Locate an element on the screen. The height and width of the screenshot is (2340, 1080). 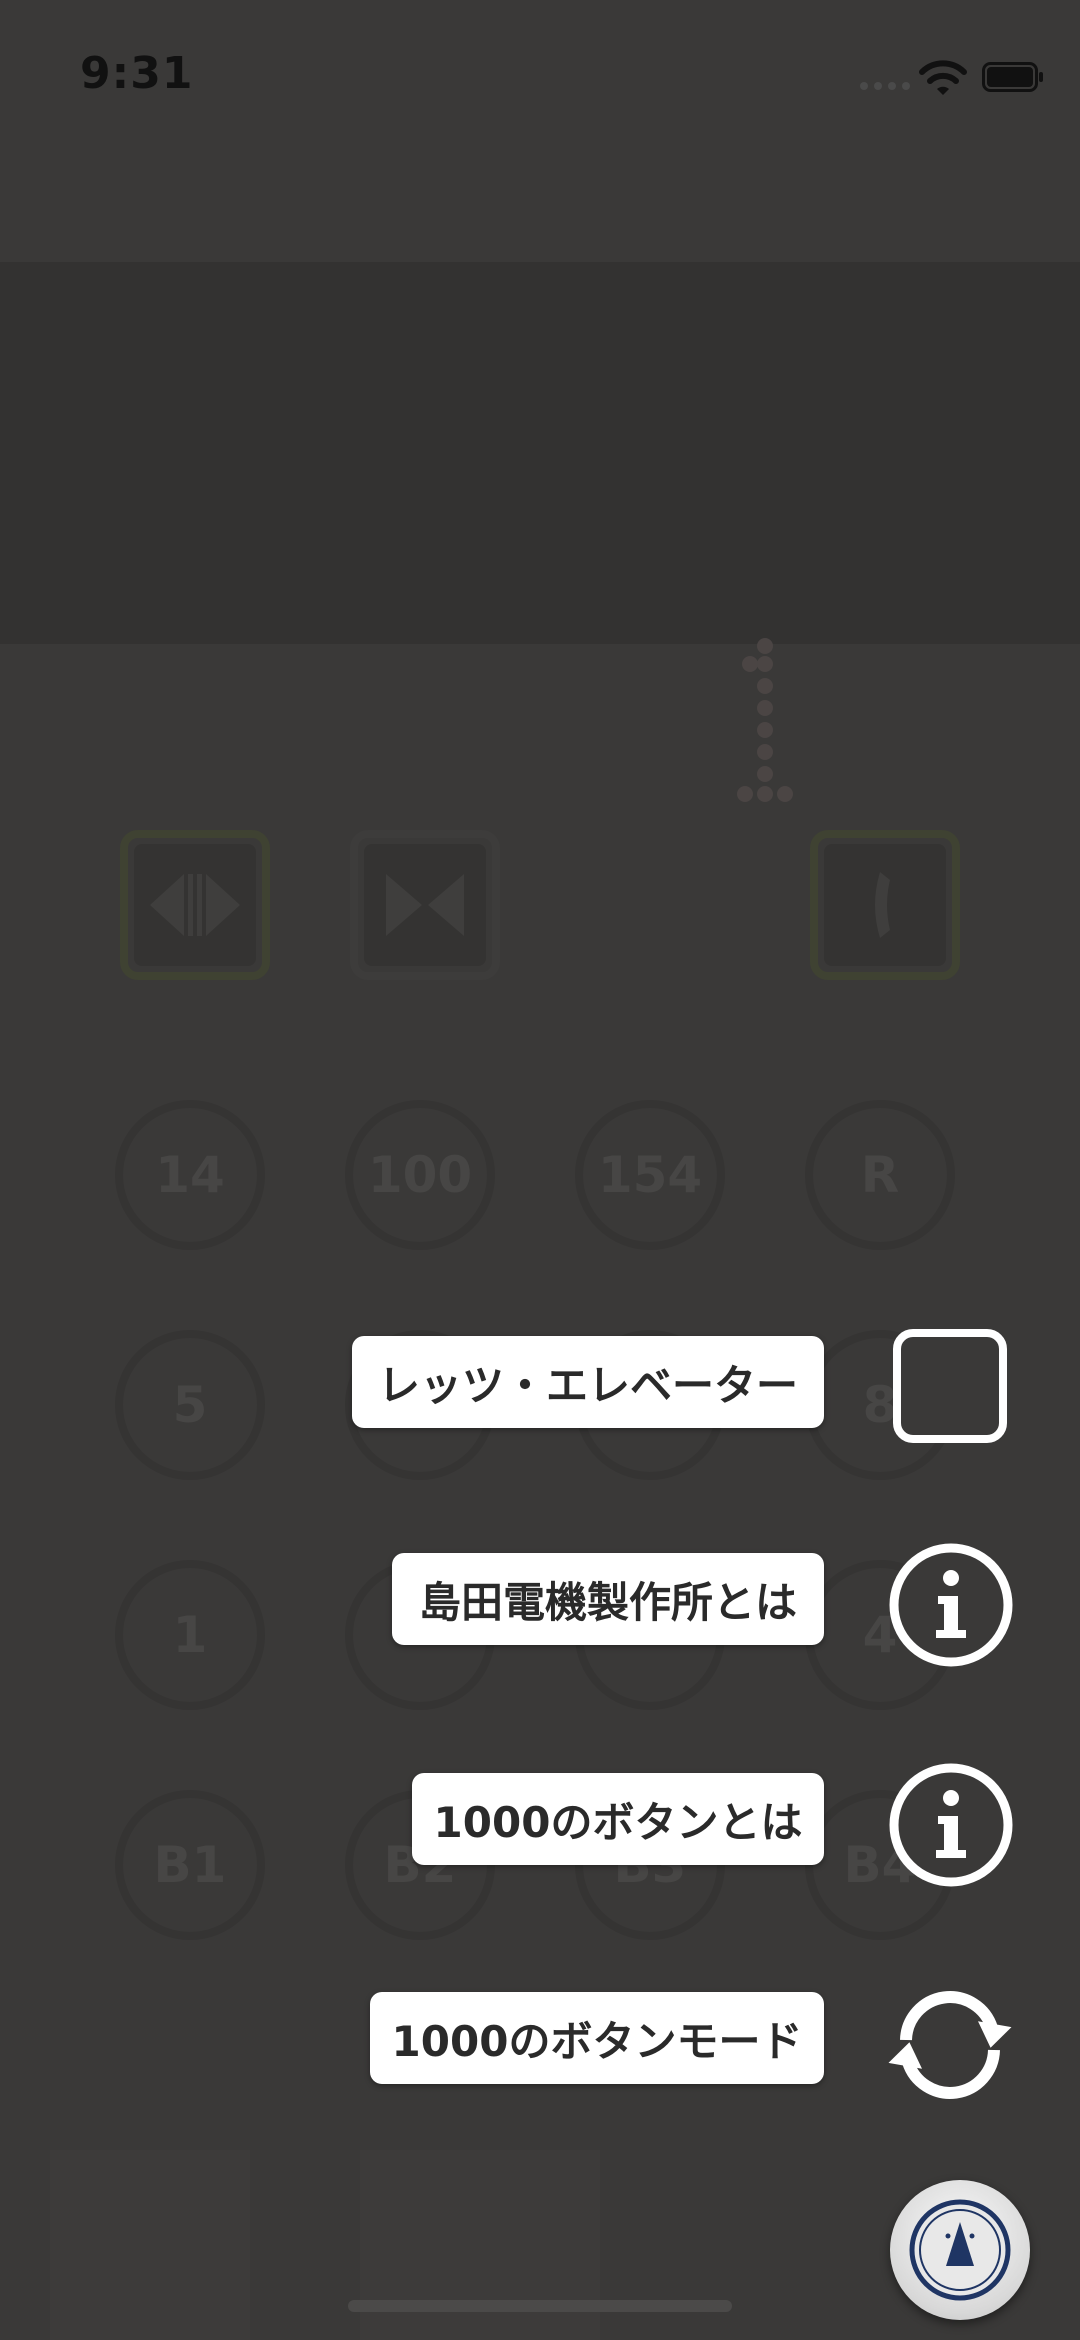
refresh-icon is located at coordinates (950, 2045).